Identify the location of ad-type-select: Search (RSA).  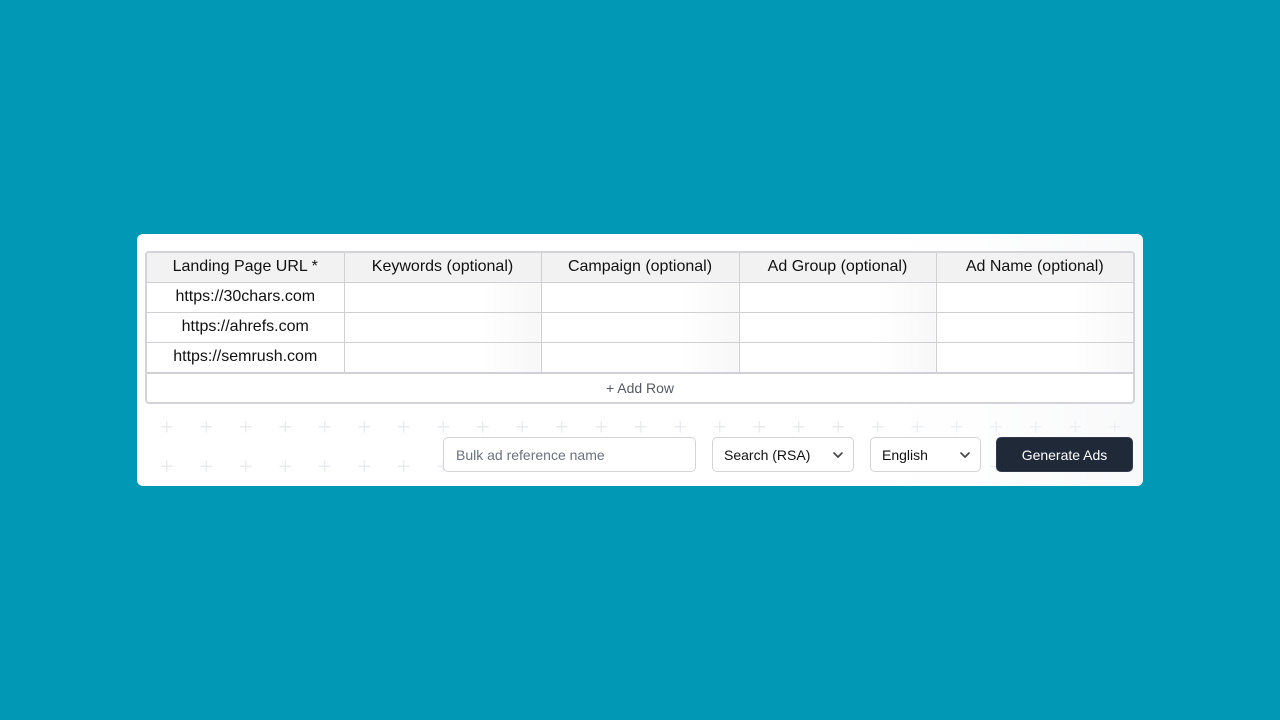
(783, 454).